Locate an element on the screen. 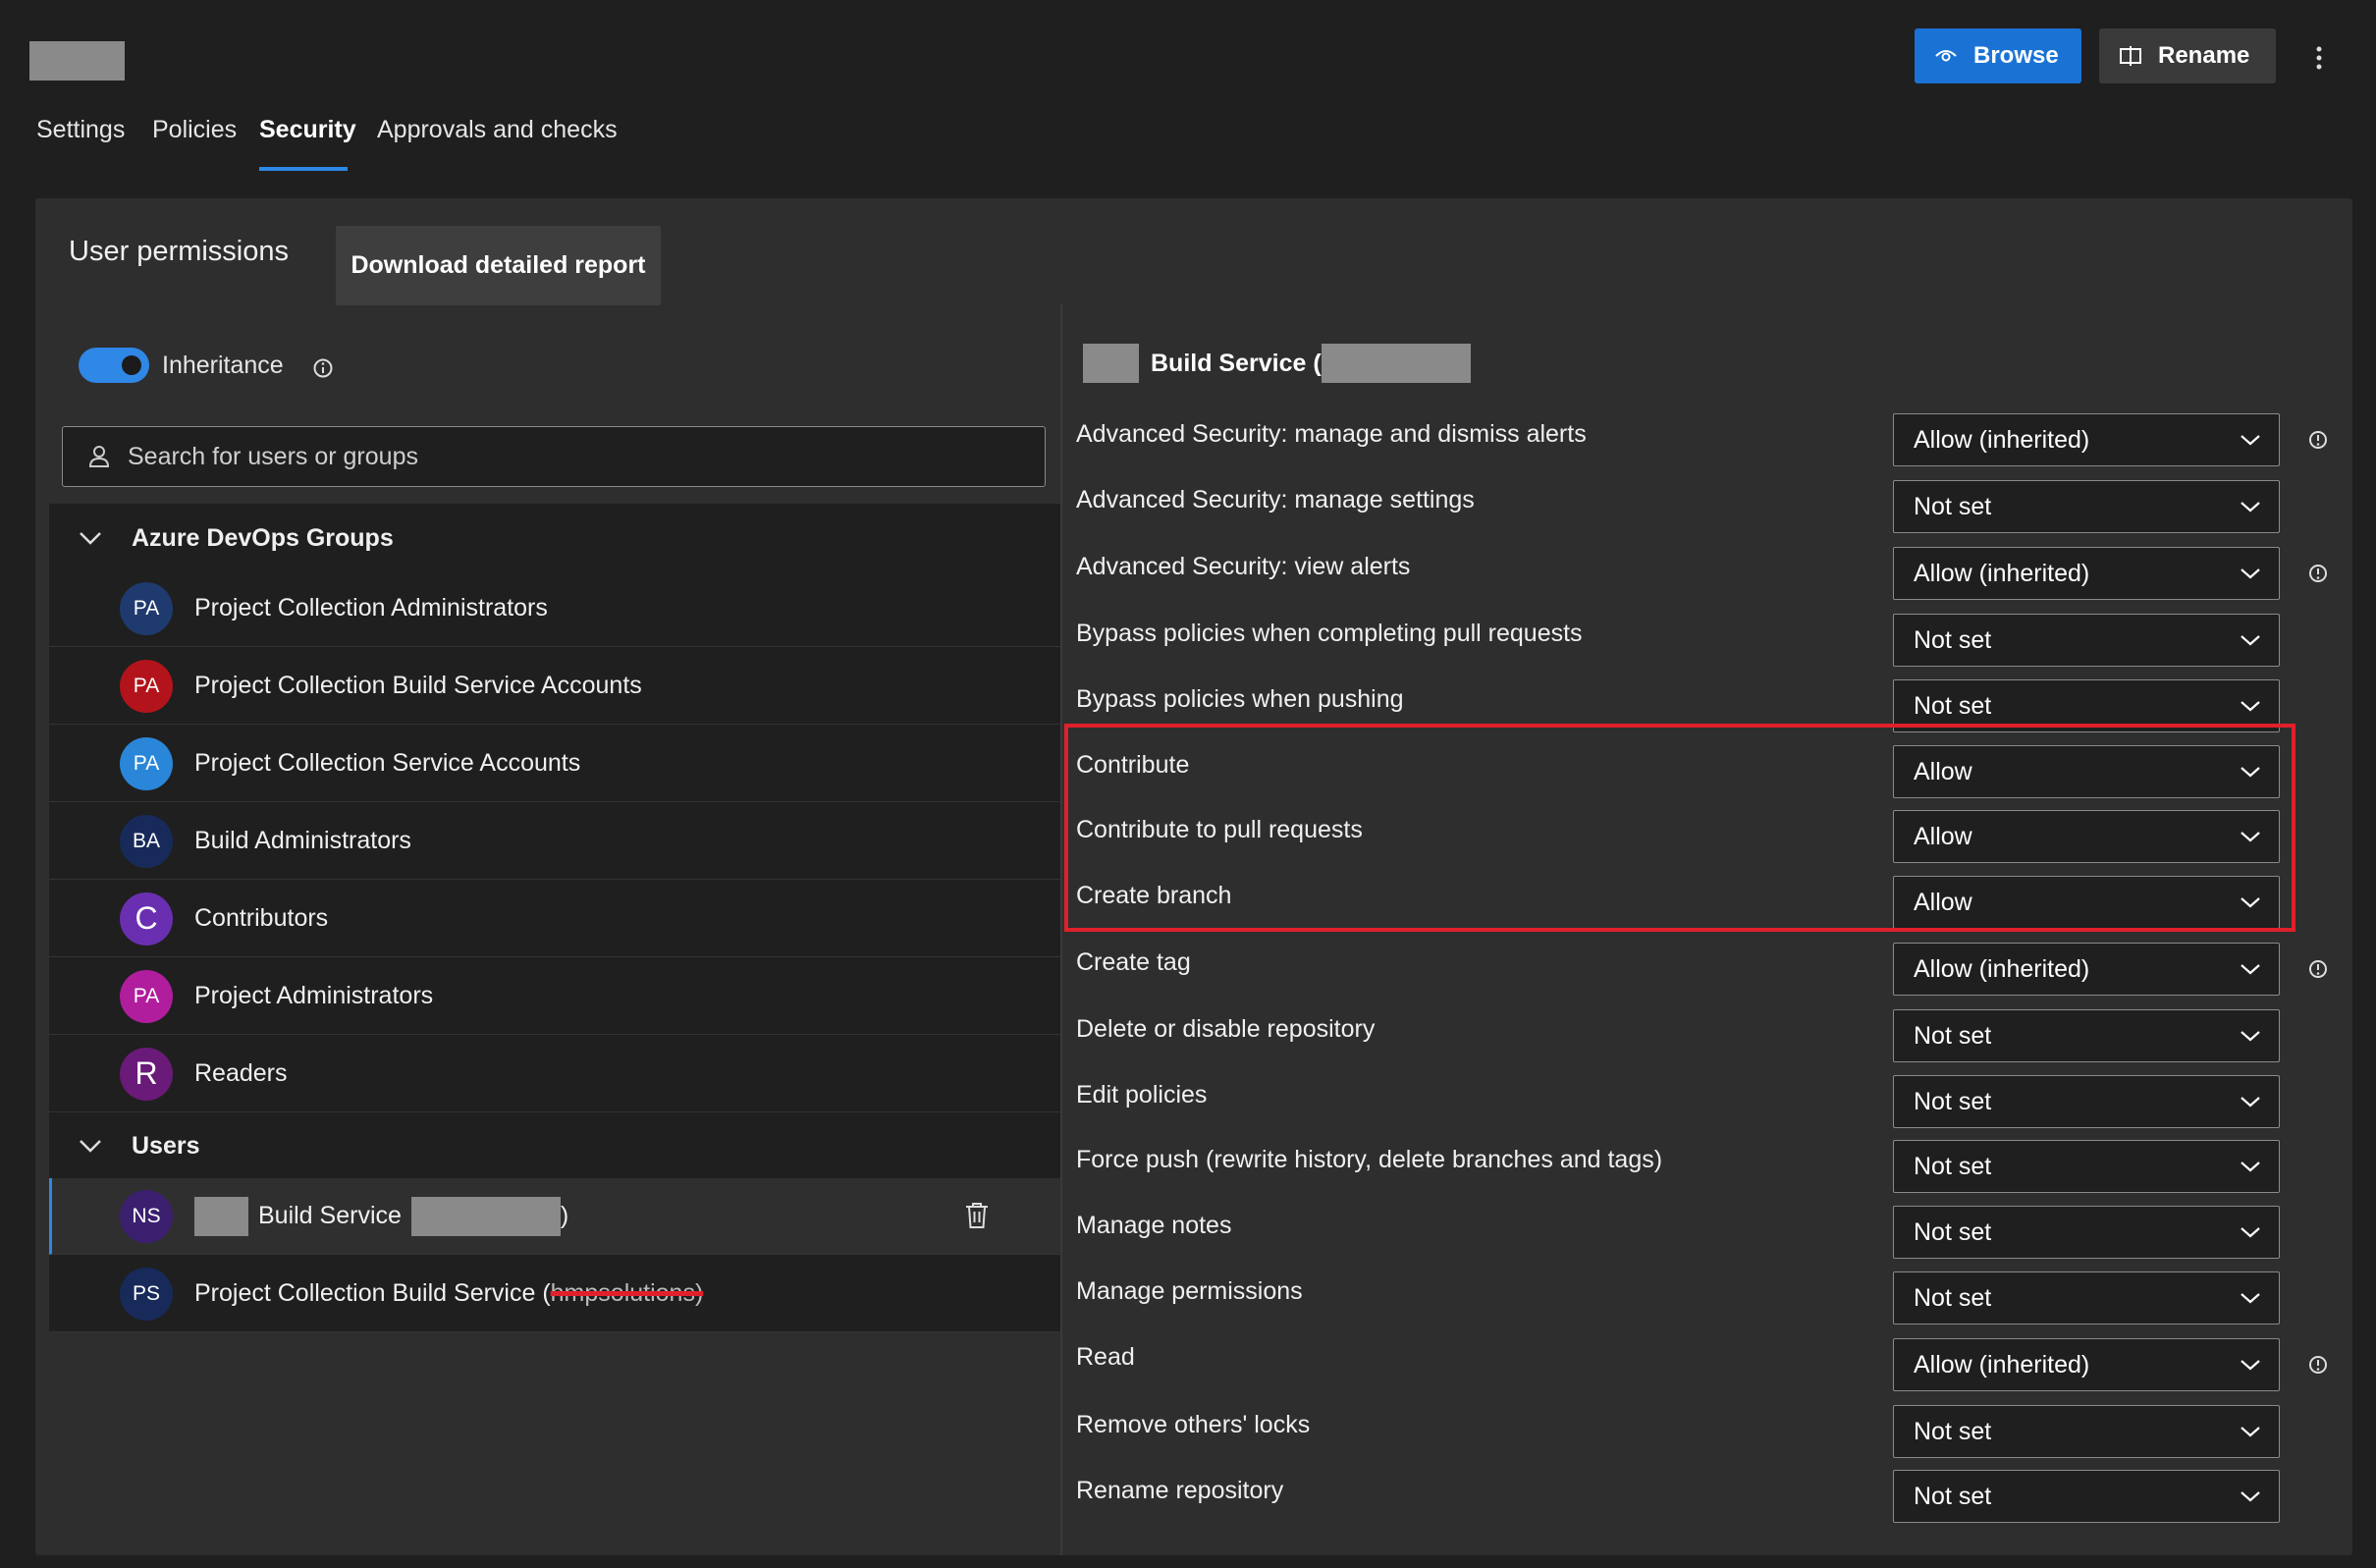  list-item: R Readers is located at coordinates (555, 1074).